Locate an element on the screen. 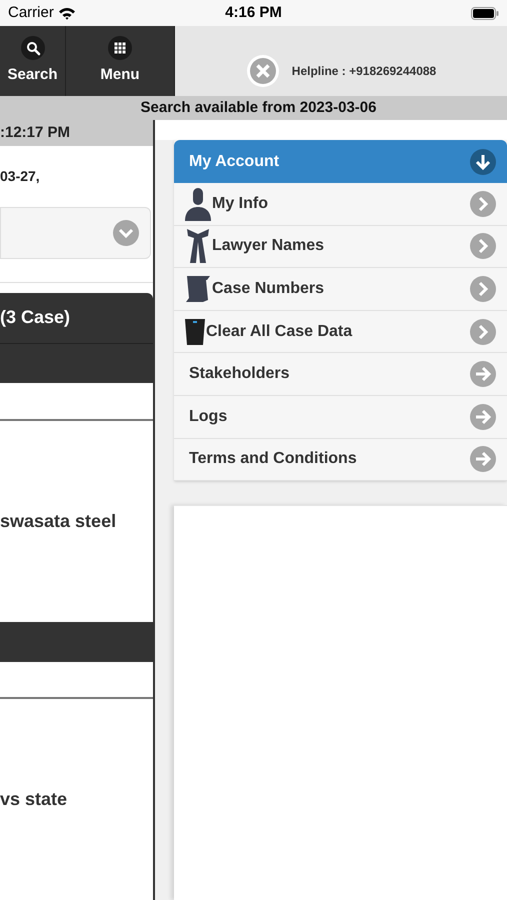 This screenshot has width=507, height=900. date-text: 03-27, is located at coordinates (20, 176).